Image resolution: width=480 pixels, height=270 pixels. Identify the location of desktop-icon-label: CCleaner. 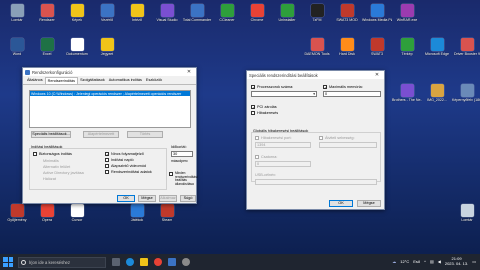
(227, 20).